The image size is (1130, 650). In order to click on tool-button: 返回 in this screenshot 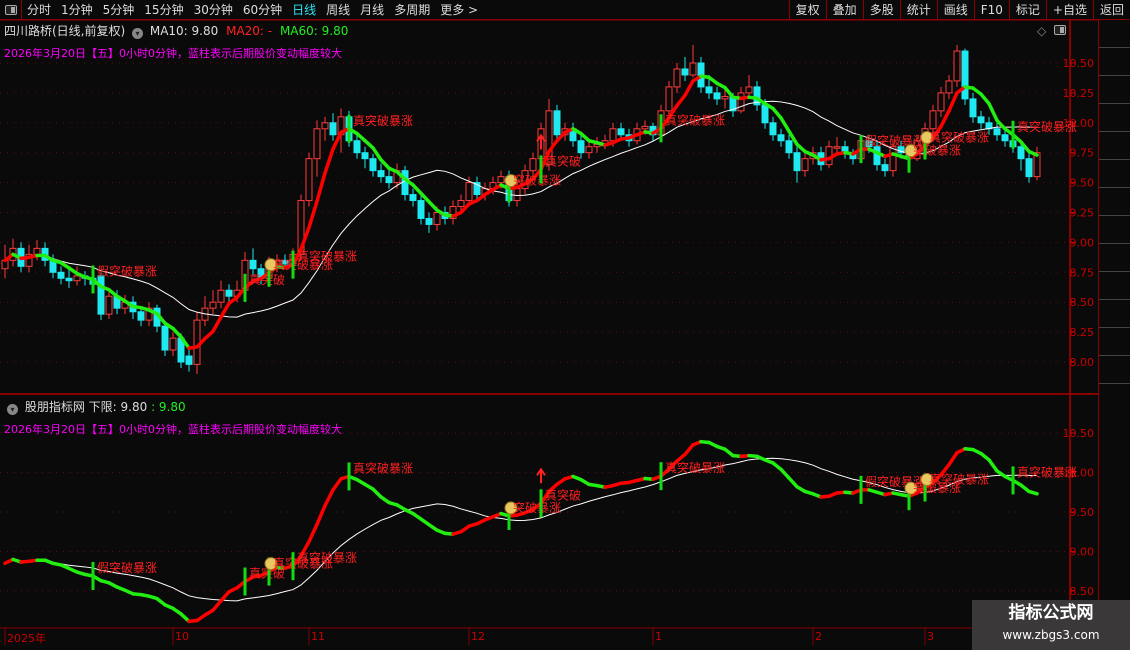, I will do `click(1111, 10)`.